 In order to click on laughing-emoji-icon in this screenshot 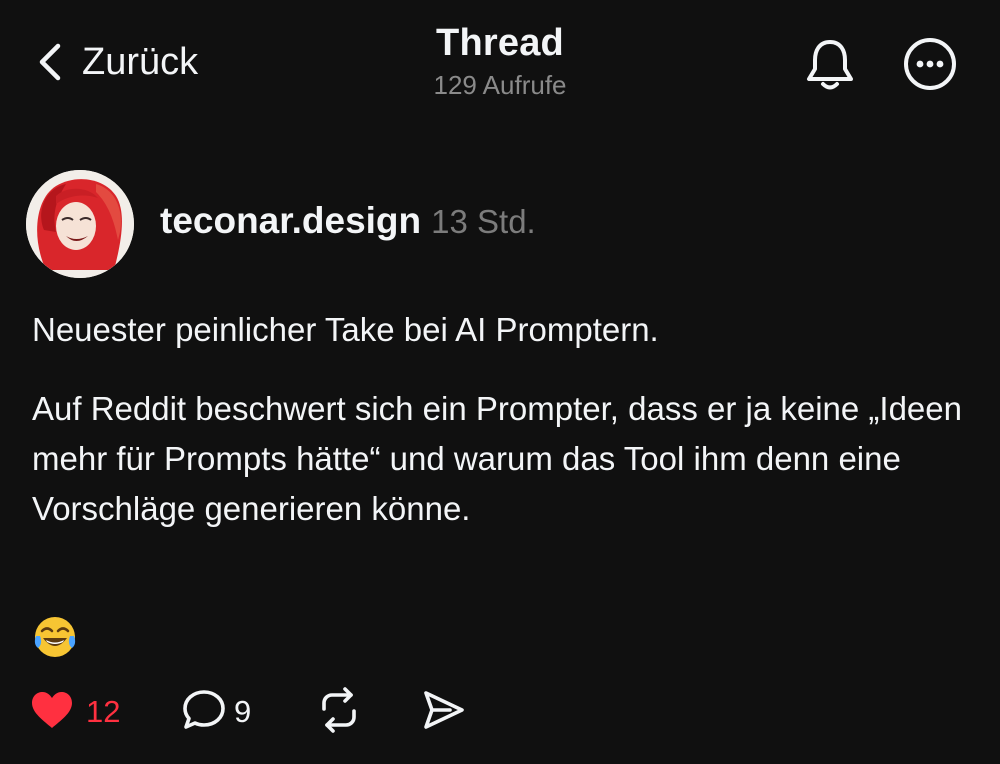, I will do `click(55, 637)`.